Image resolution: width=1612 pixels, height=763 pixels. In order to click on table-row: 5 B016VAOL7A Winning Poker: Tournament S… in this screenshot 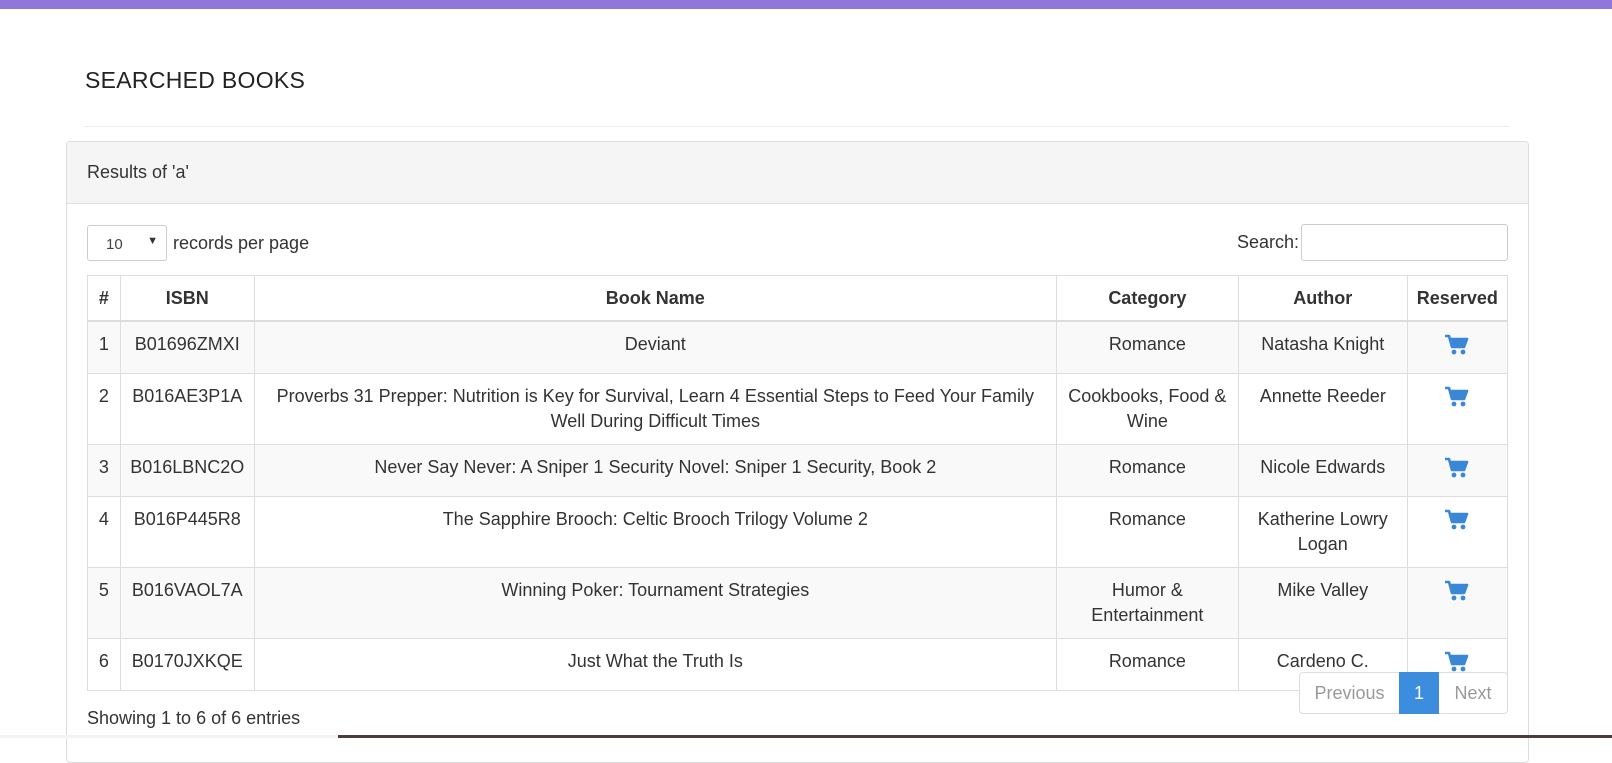, I will do `click(798, 603)`.